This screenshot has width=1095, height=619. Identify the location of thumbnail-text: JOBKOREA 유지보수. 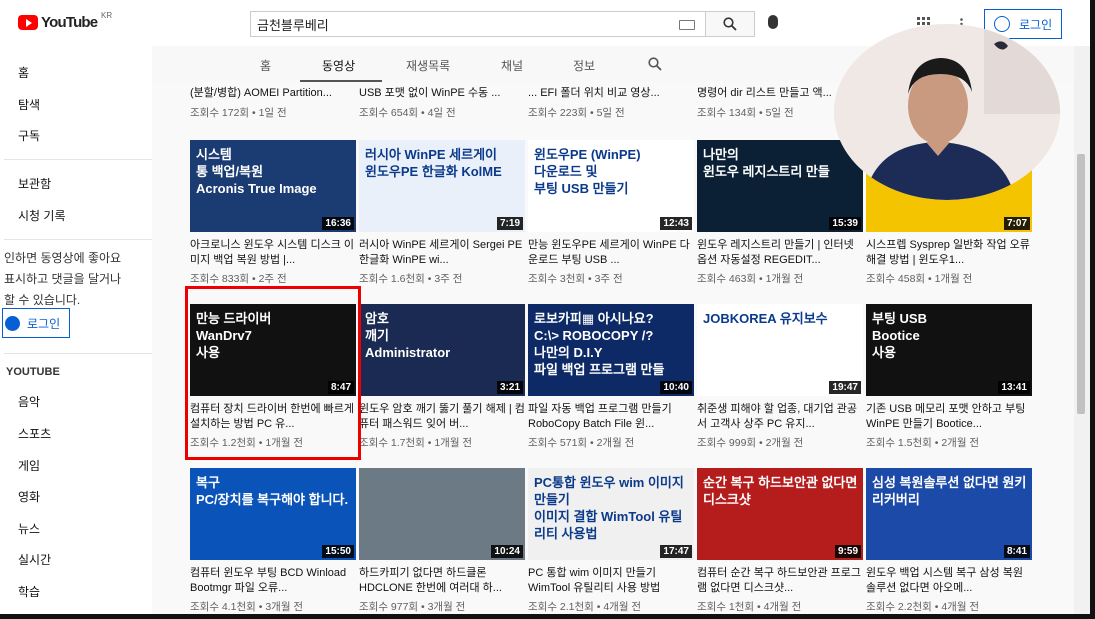
(765, 318).